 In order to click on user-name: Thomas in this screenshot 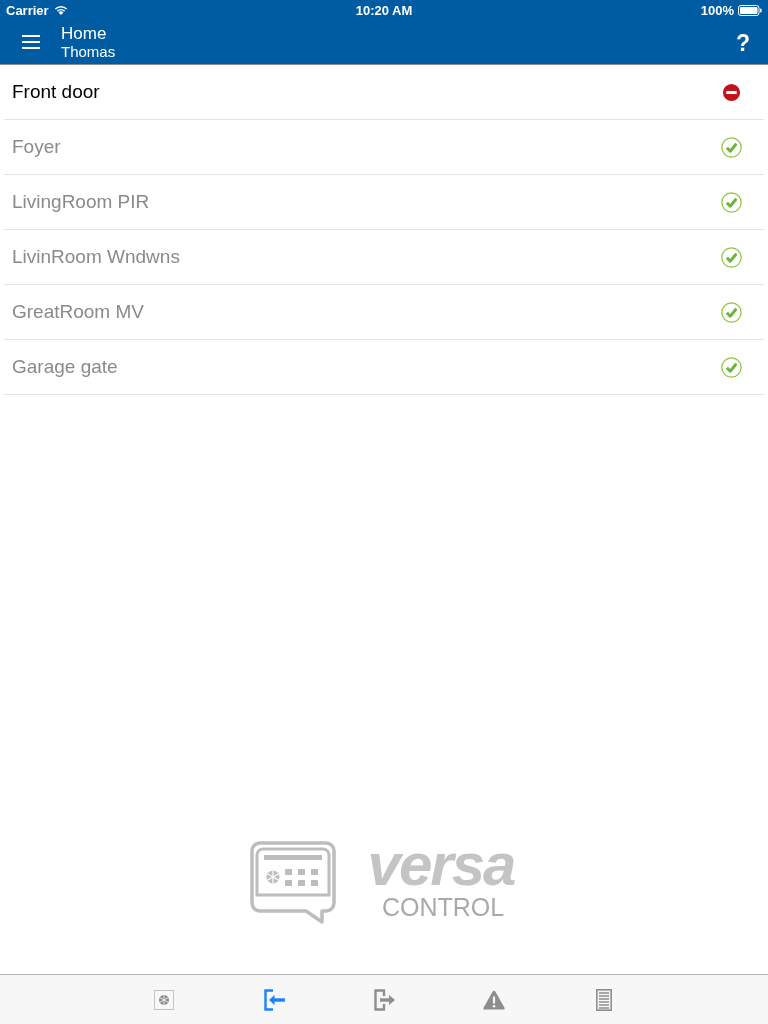, I will do `click(89, 51)`.